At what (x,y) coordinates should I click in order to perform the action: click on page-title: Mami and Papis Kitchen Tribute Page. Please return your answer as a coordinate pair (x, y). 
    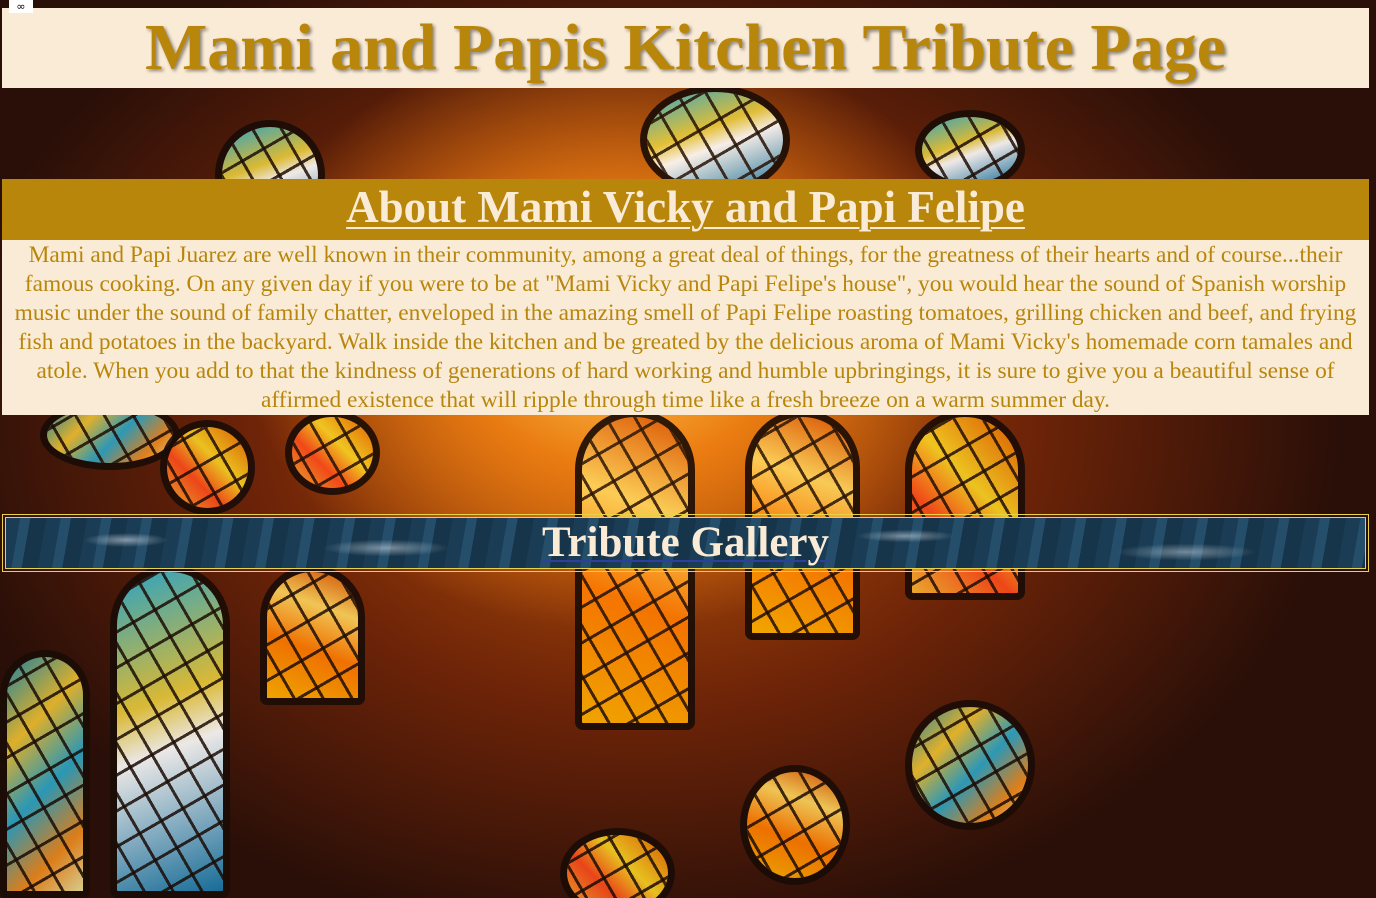
    Looking at the image, I should click on (685, 47).